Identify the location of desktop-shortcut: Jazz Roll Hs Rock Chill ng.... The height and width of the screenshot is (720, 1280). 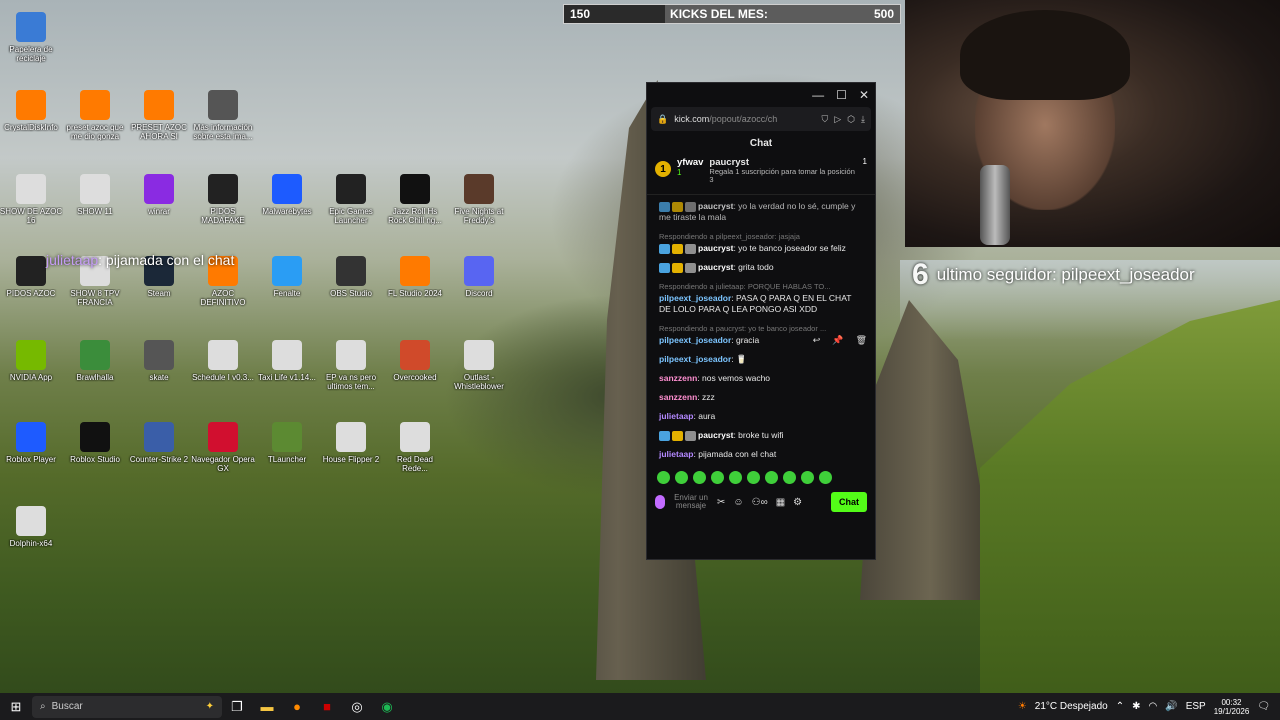
(415, 199).